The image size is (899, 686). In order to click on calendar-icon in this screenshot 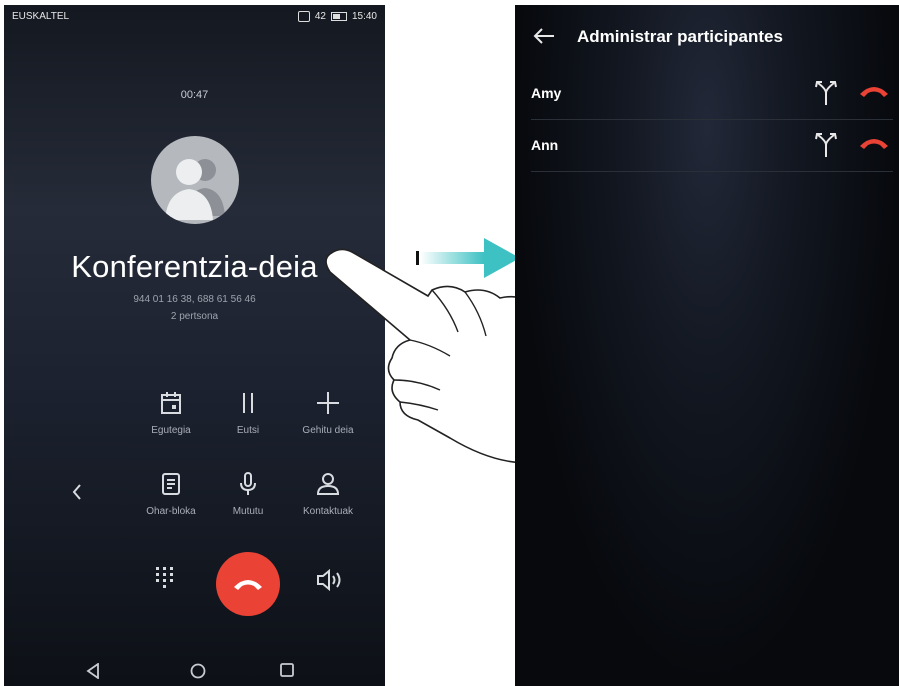, I will do `click(171, 403)`.